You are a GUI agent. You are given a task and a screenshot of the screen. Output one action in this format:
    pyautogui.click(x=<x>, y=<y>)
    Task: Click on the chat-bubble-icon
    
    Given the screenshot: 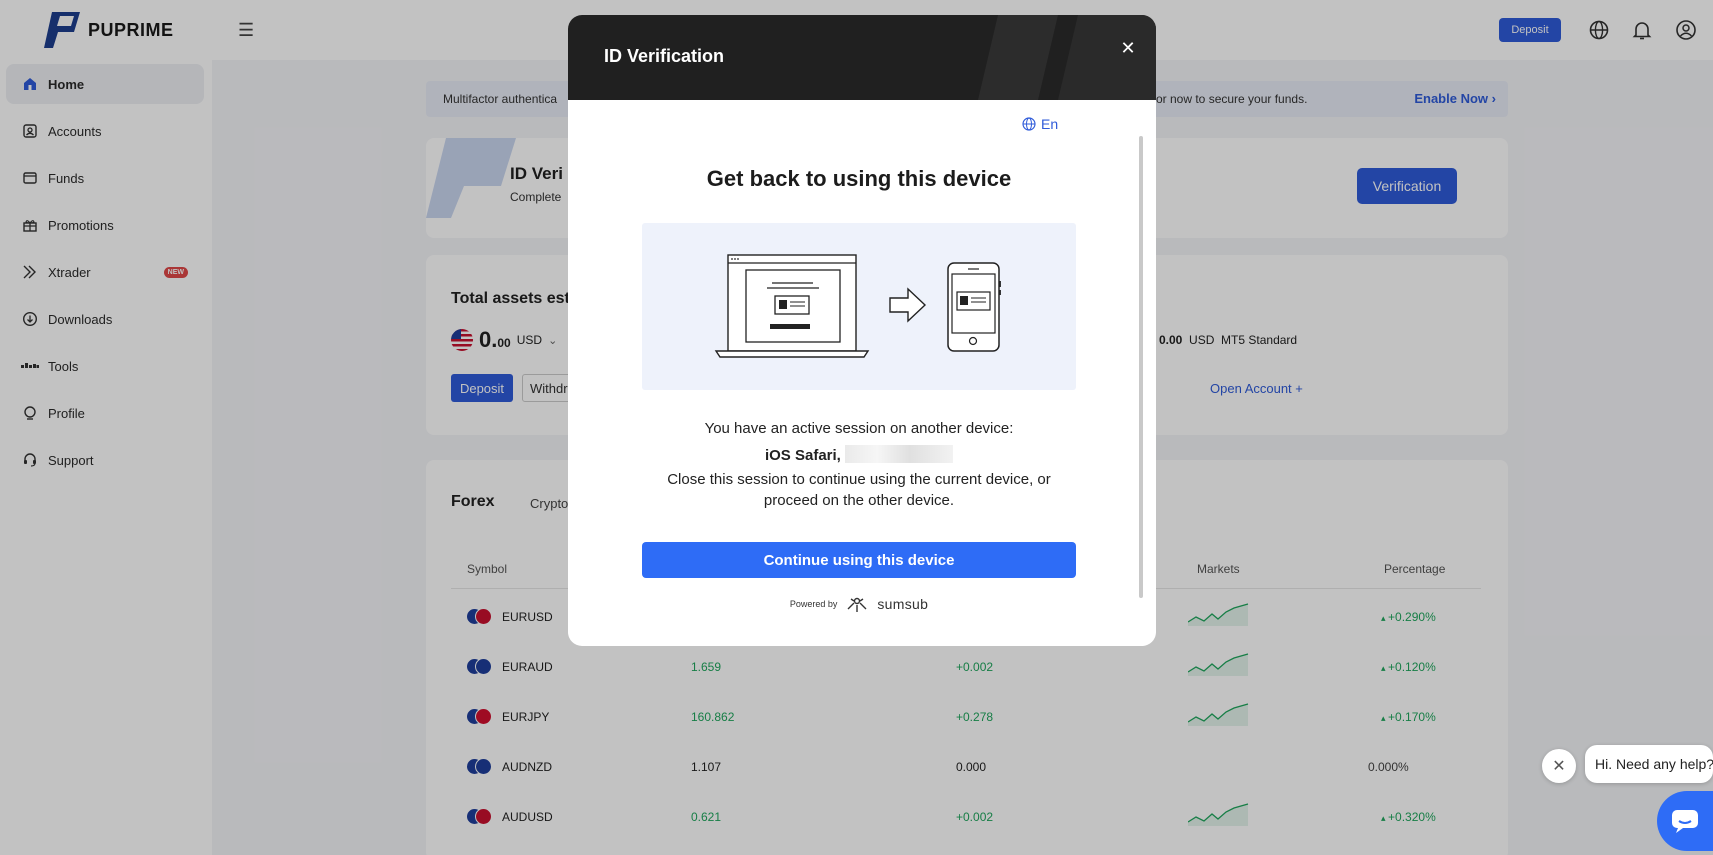 What is the action you would take?
    pyautogui.click(x=1685, y=821)
    